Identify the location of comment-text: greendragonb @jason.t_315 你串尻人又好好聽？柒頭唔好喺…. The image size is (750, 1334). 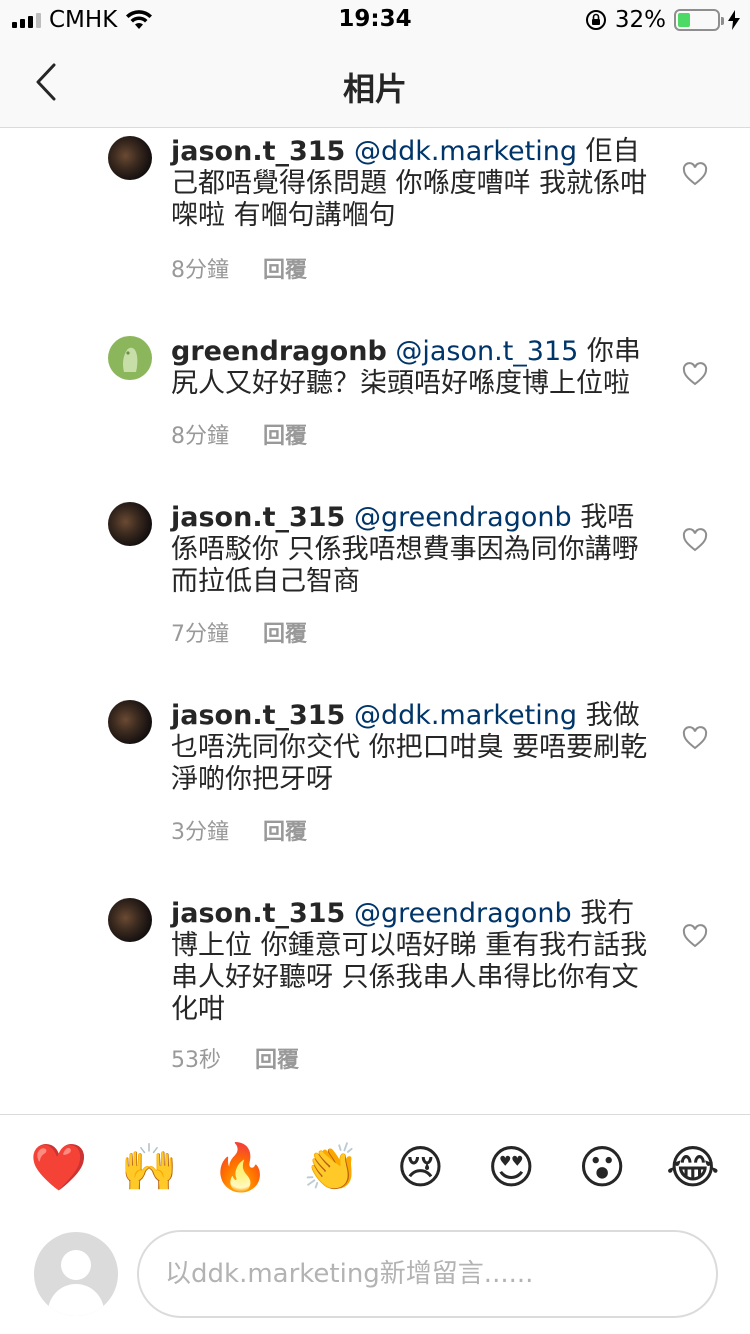
(411, 368).